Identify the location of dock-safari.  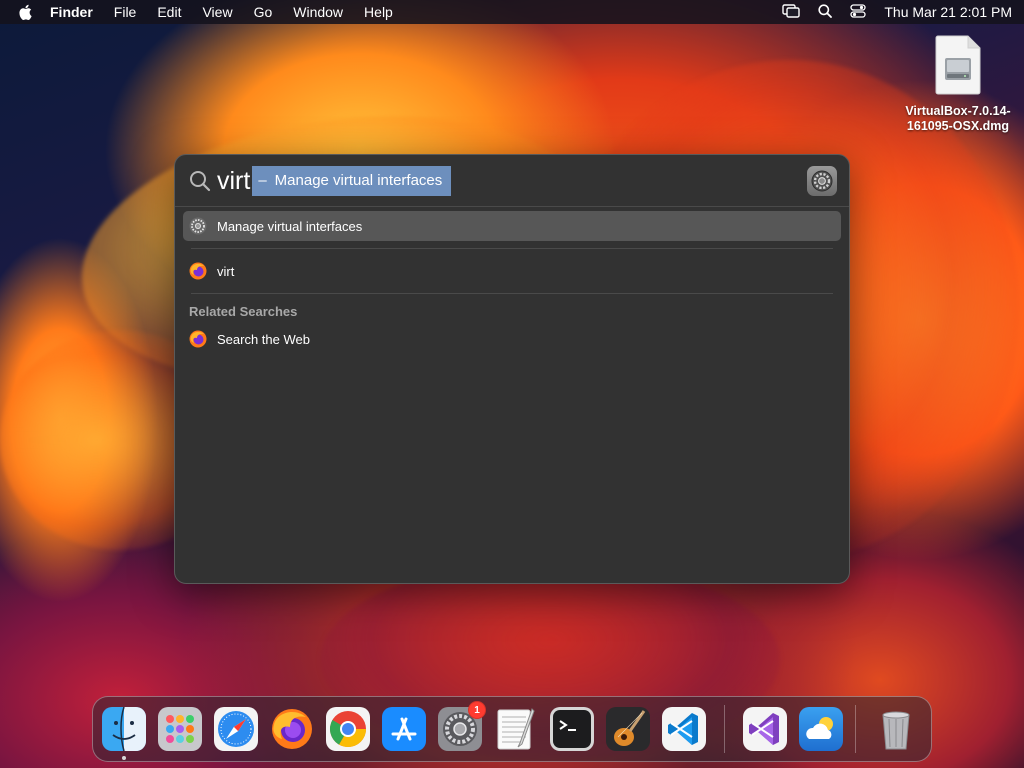
(236, 729).